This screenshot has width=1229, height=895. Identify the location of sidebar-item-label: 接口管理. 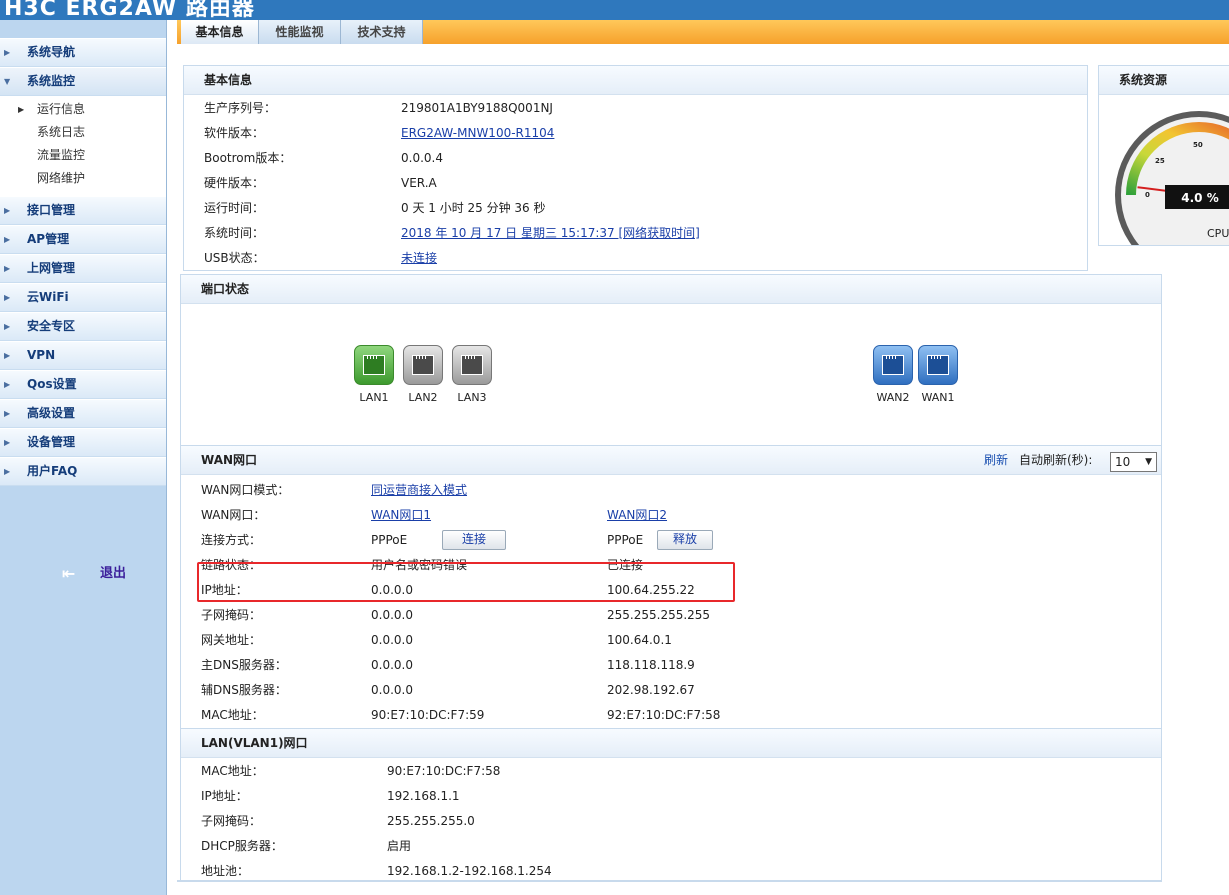
(51, 210).